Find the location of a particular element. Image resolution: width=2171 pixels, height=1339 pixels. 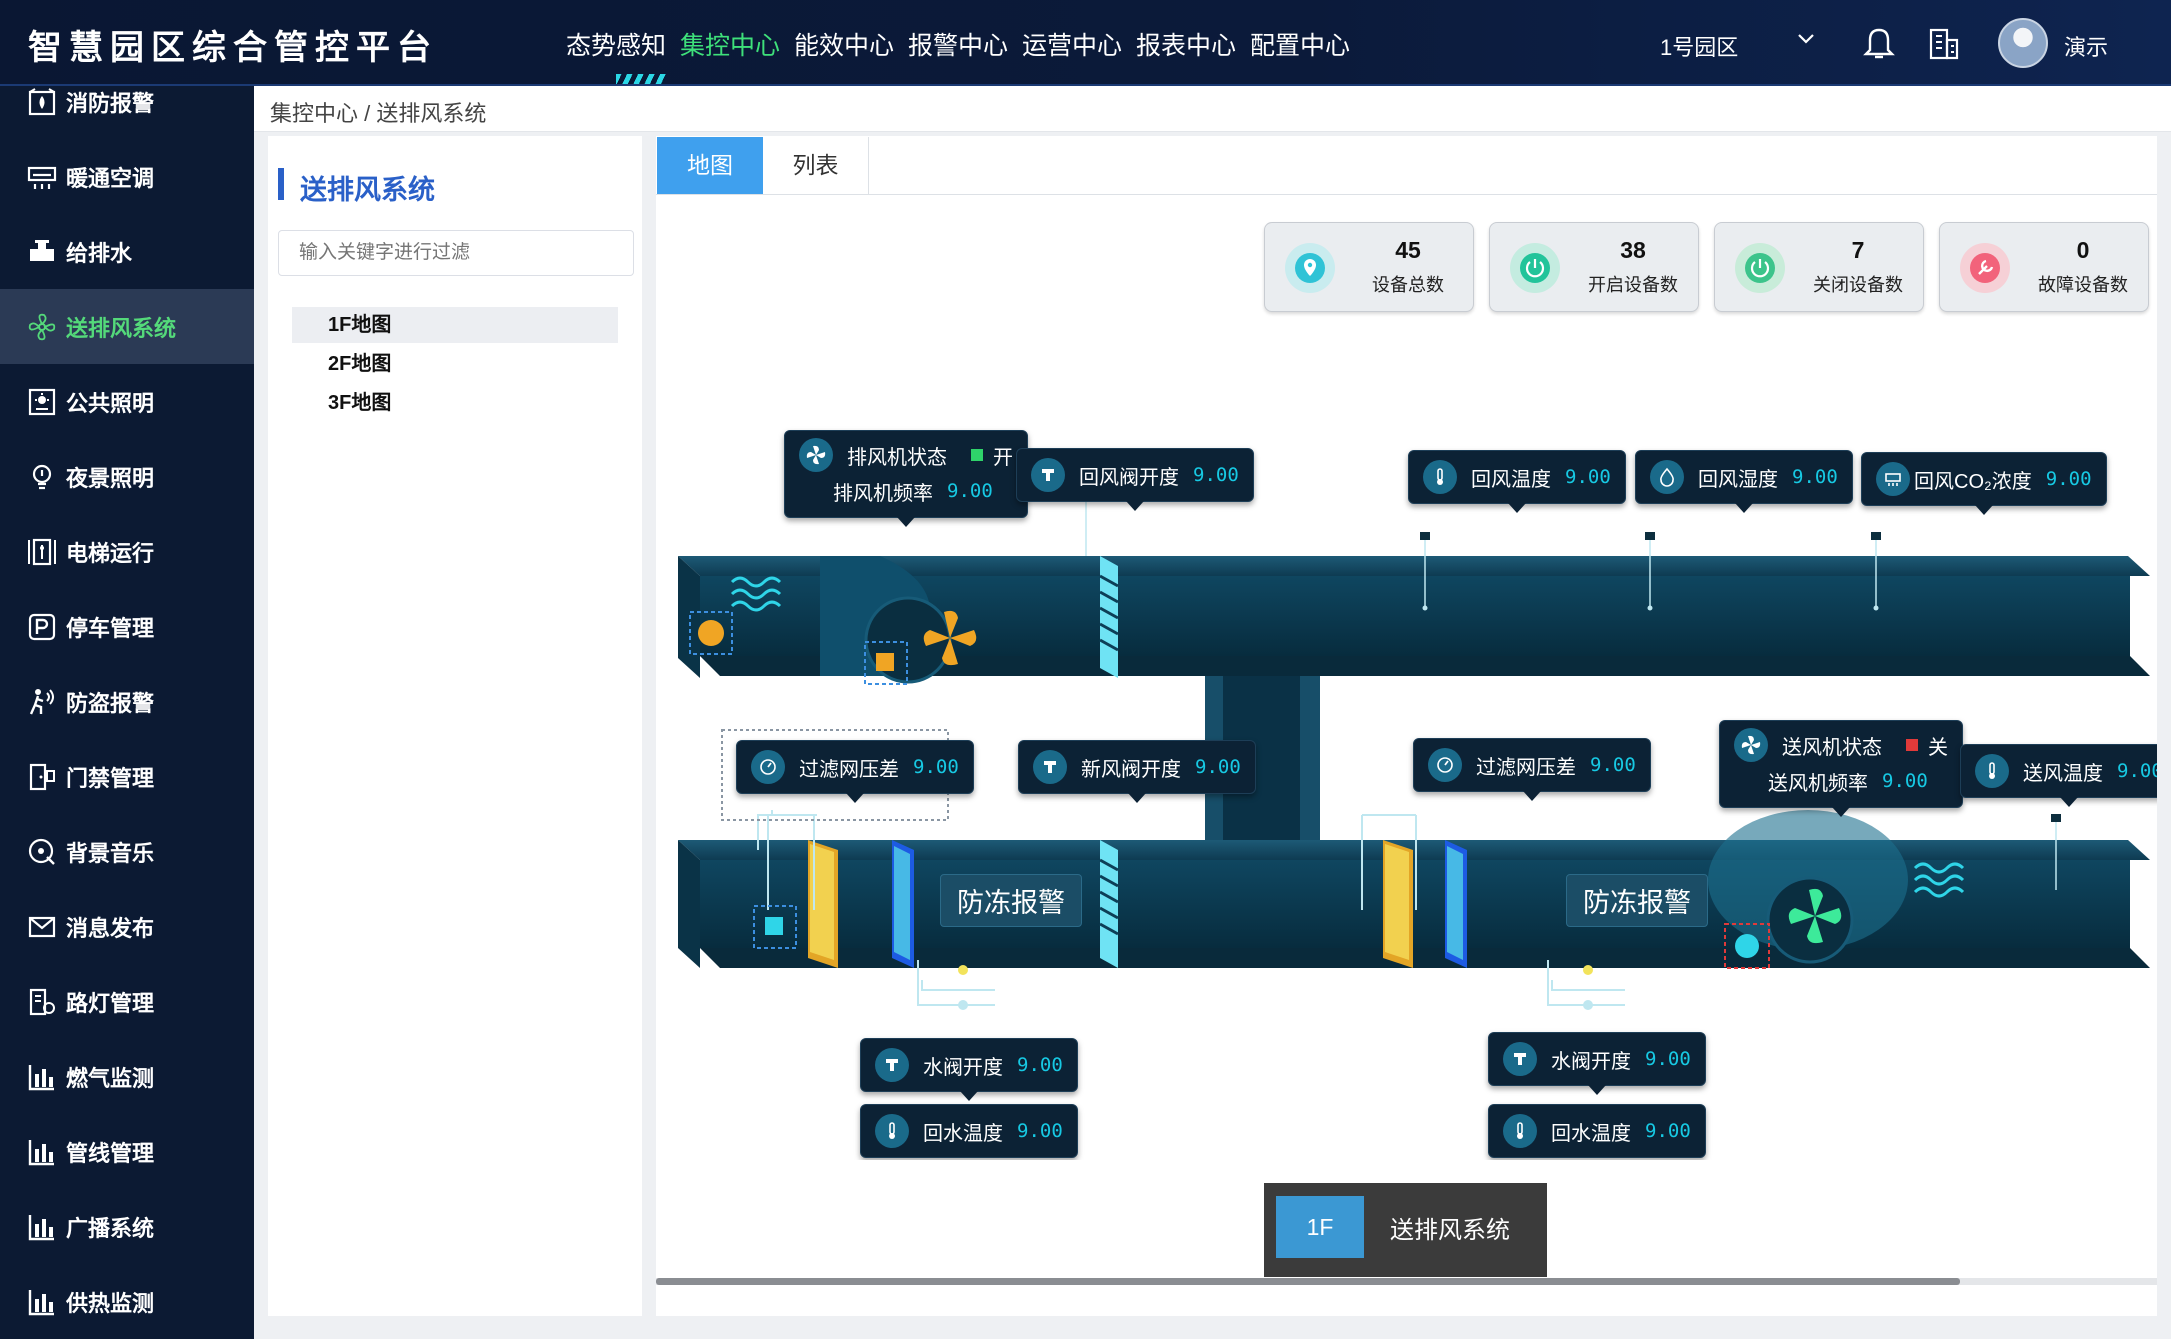

breadcrumb: 集控中心 / 送排风系统 is located at coordinates (378, 113).